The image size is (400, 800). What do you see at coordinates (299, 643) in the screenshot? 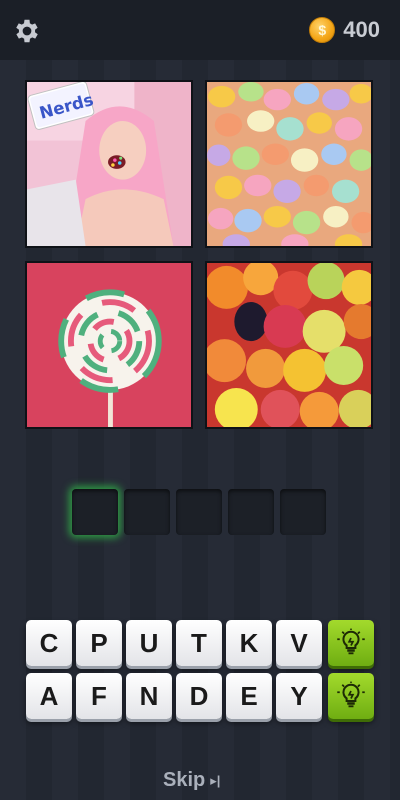
I see `letter-key: V` at bounding box center [299, 643].